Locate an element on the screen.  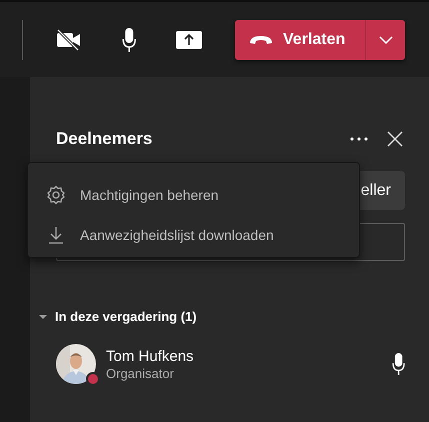
participant-name: Tom Hufkens is located at coordinates (150, 356).